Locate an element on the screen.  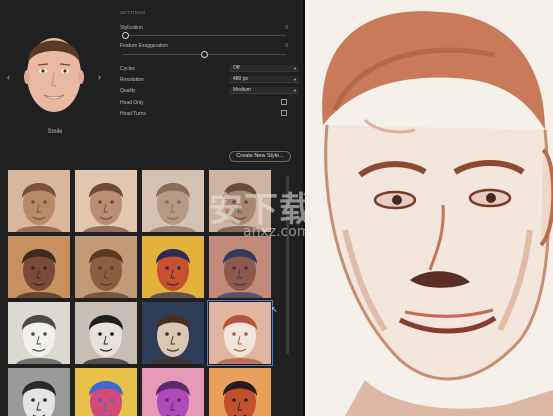
watermark-subtext: anxz.com is located at coordinates (277, 232).